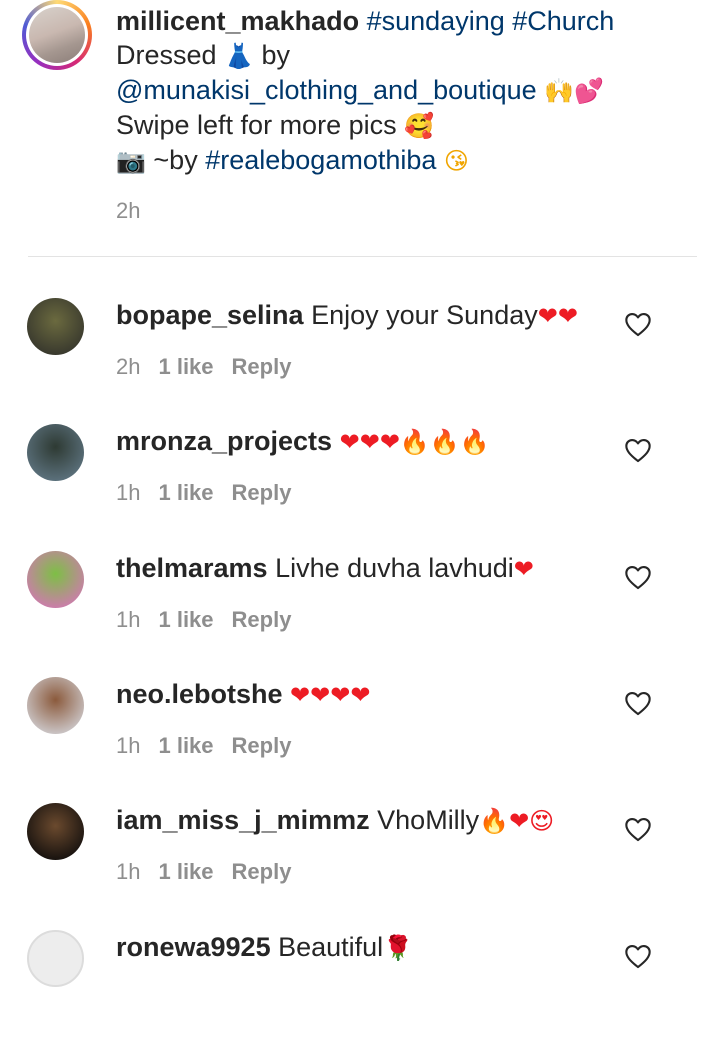  Describe the element at coordinates (330, 695) in the screenshot. I see `comment-emojis: ❤❤❤❤` at that location.